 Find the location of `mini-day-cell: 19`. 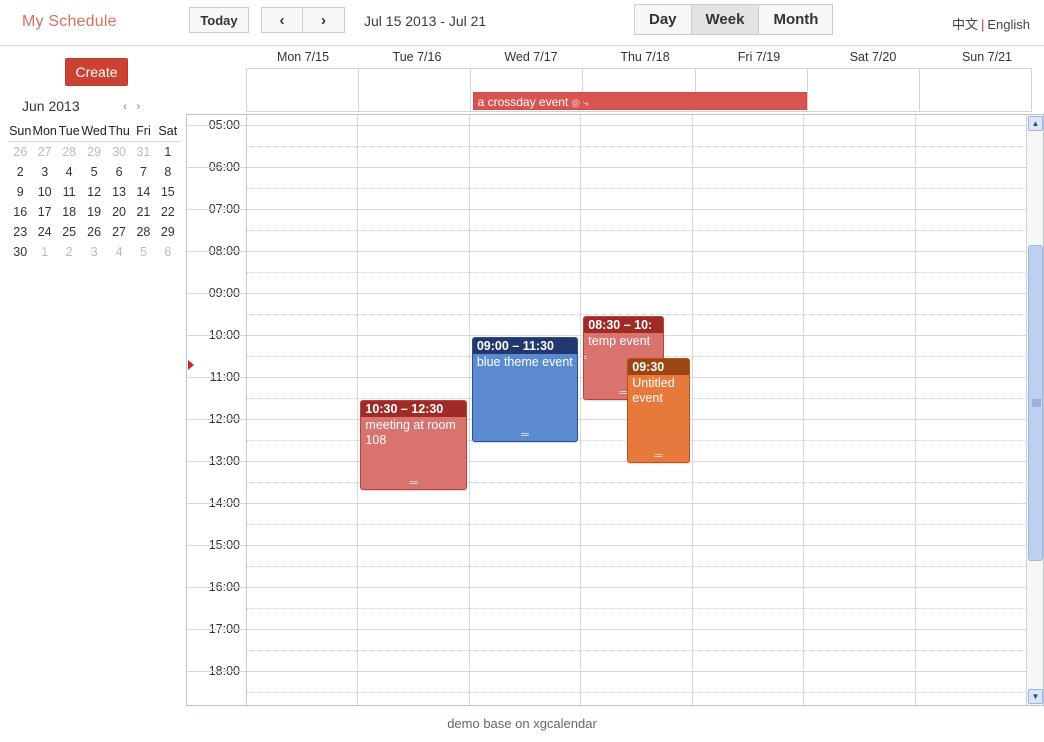

mini-day-cell: 19 is located at coordinates (93, 212).